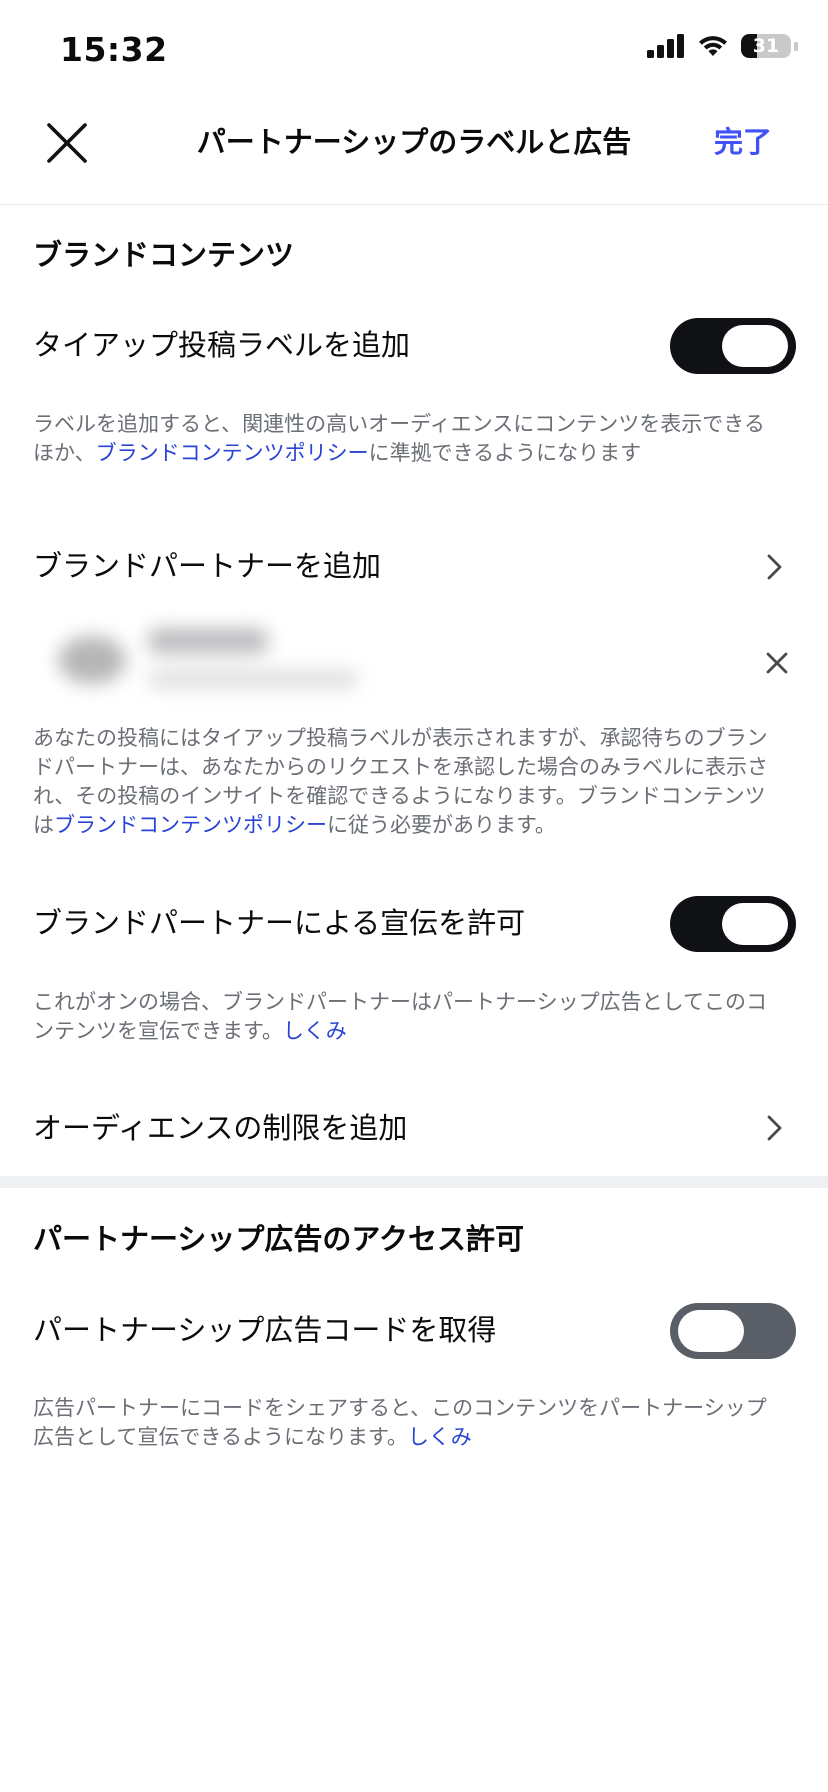  What do you see at coordinates (92, 660) in the screenshot?
I see `avatar` at bounding box center [92, 660].